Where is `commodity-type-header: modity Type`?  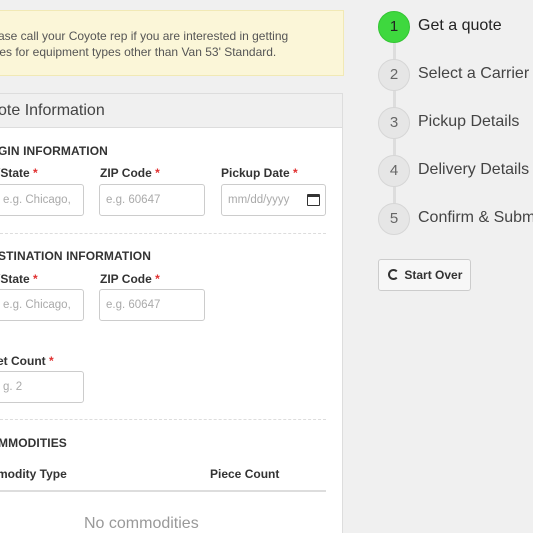 commodity-type-header: modity Type is located at coordinates (33, 474).